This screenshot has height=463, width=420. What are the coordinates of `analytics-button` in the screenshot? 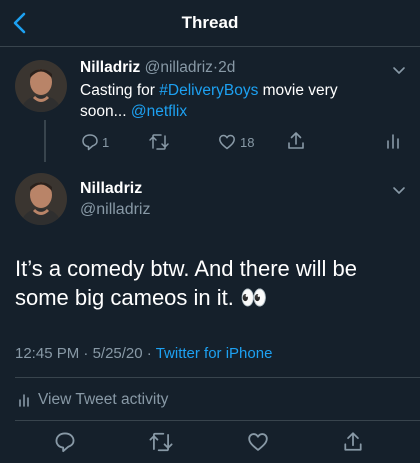 It's located at (393, 141).